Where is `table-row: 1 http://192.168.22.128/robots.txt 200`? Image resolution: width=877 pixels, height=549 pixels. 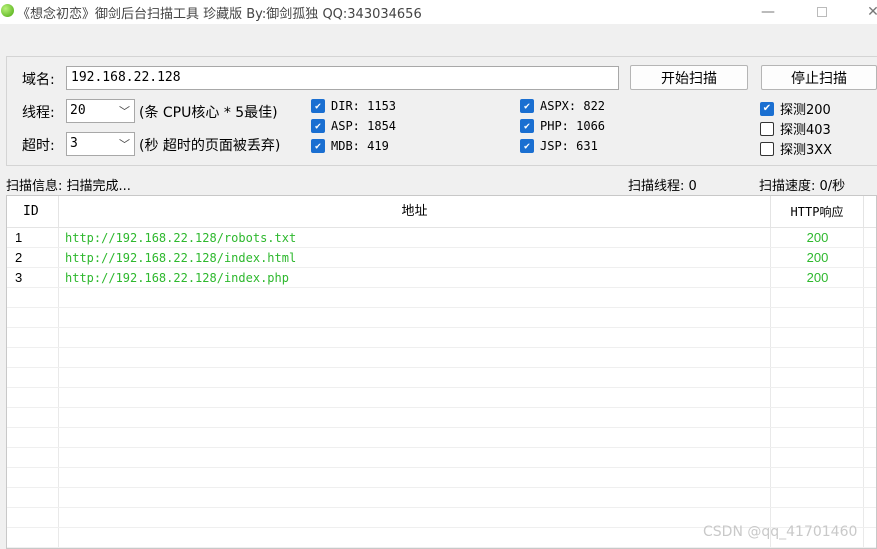
table-row: 1 http://192.168.22.128/robots.txt 200 is located at coordinates (441, 238).